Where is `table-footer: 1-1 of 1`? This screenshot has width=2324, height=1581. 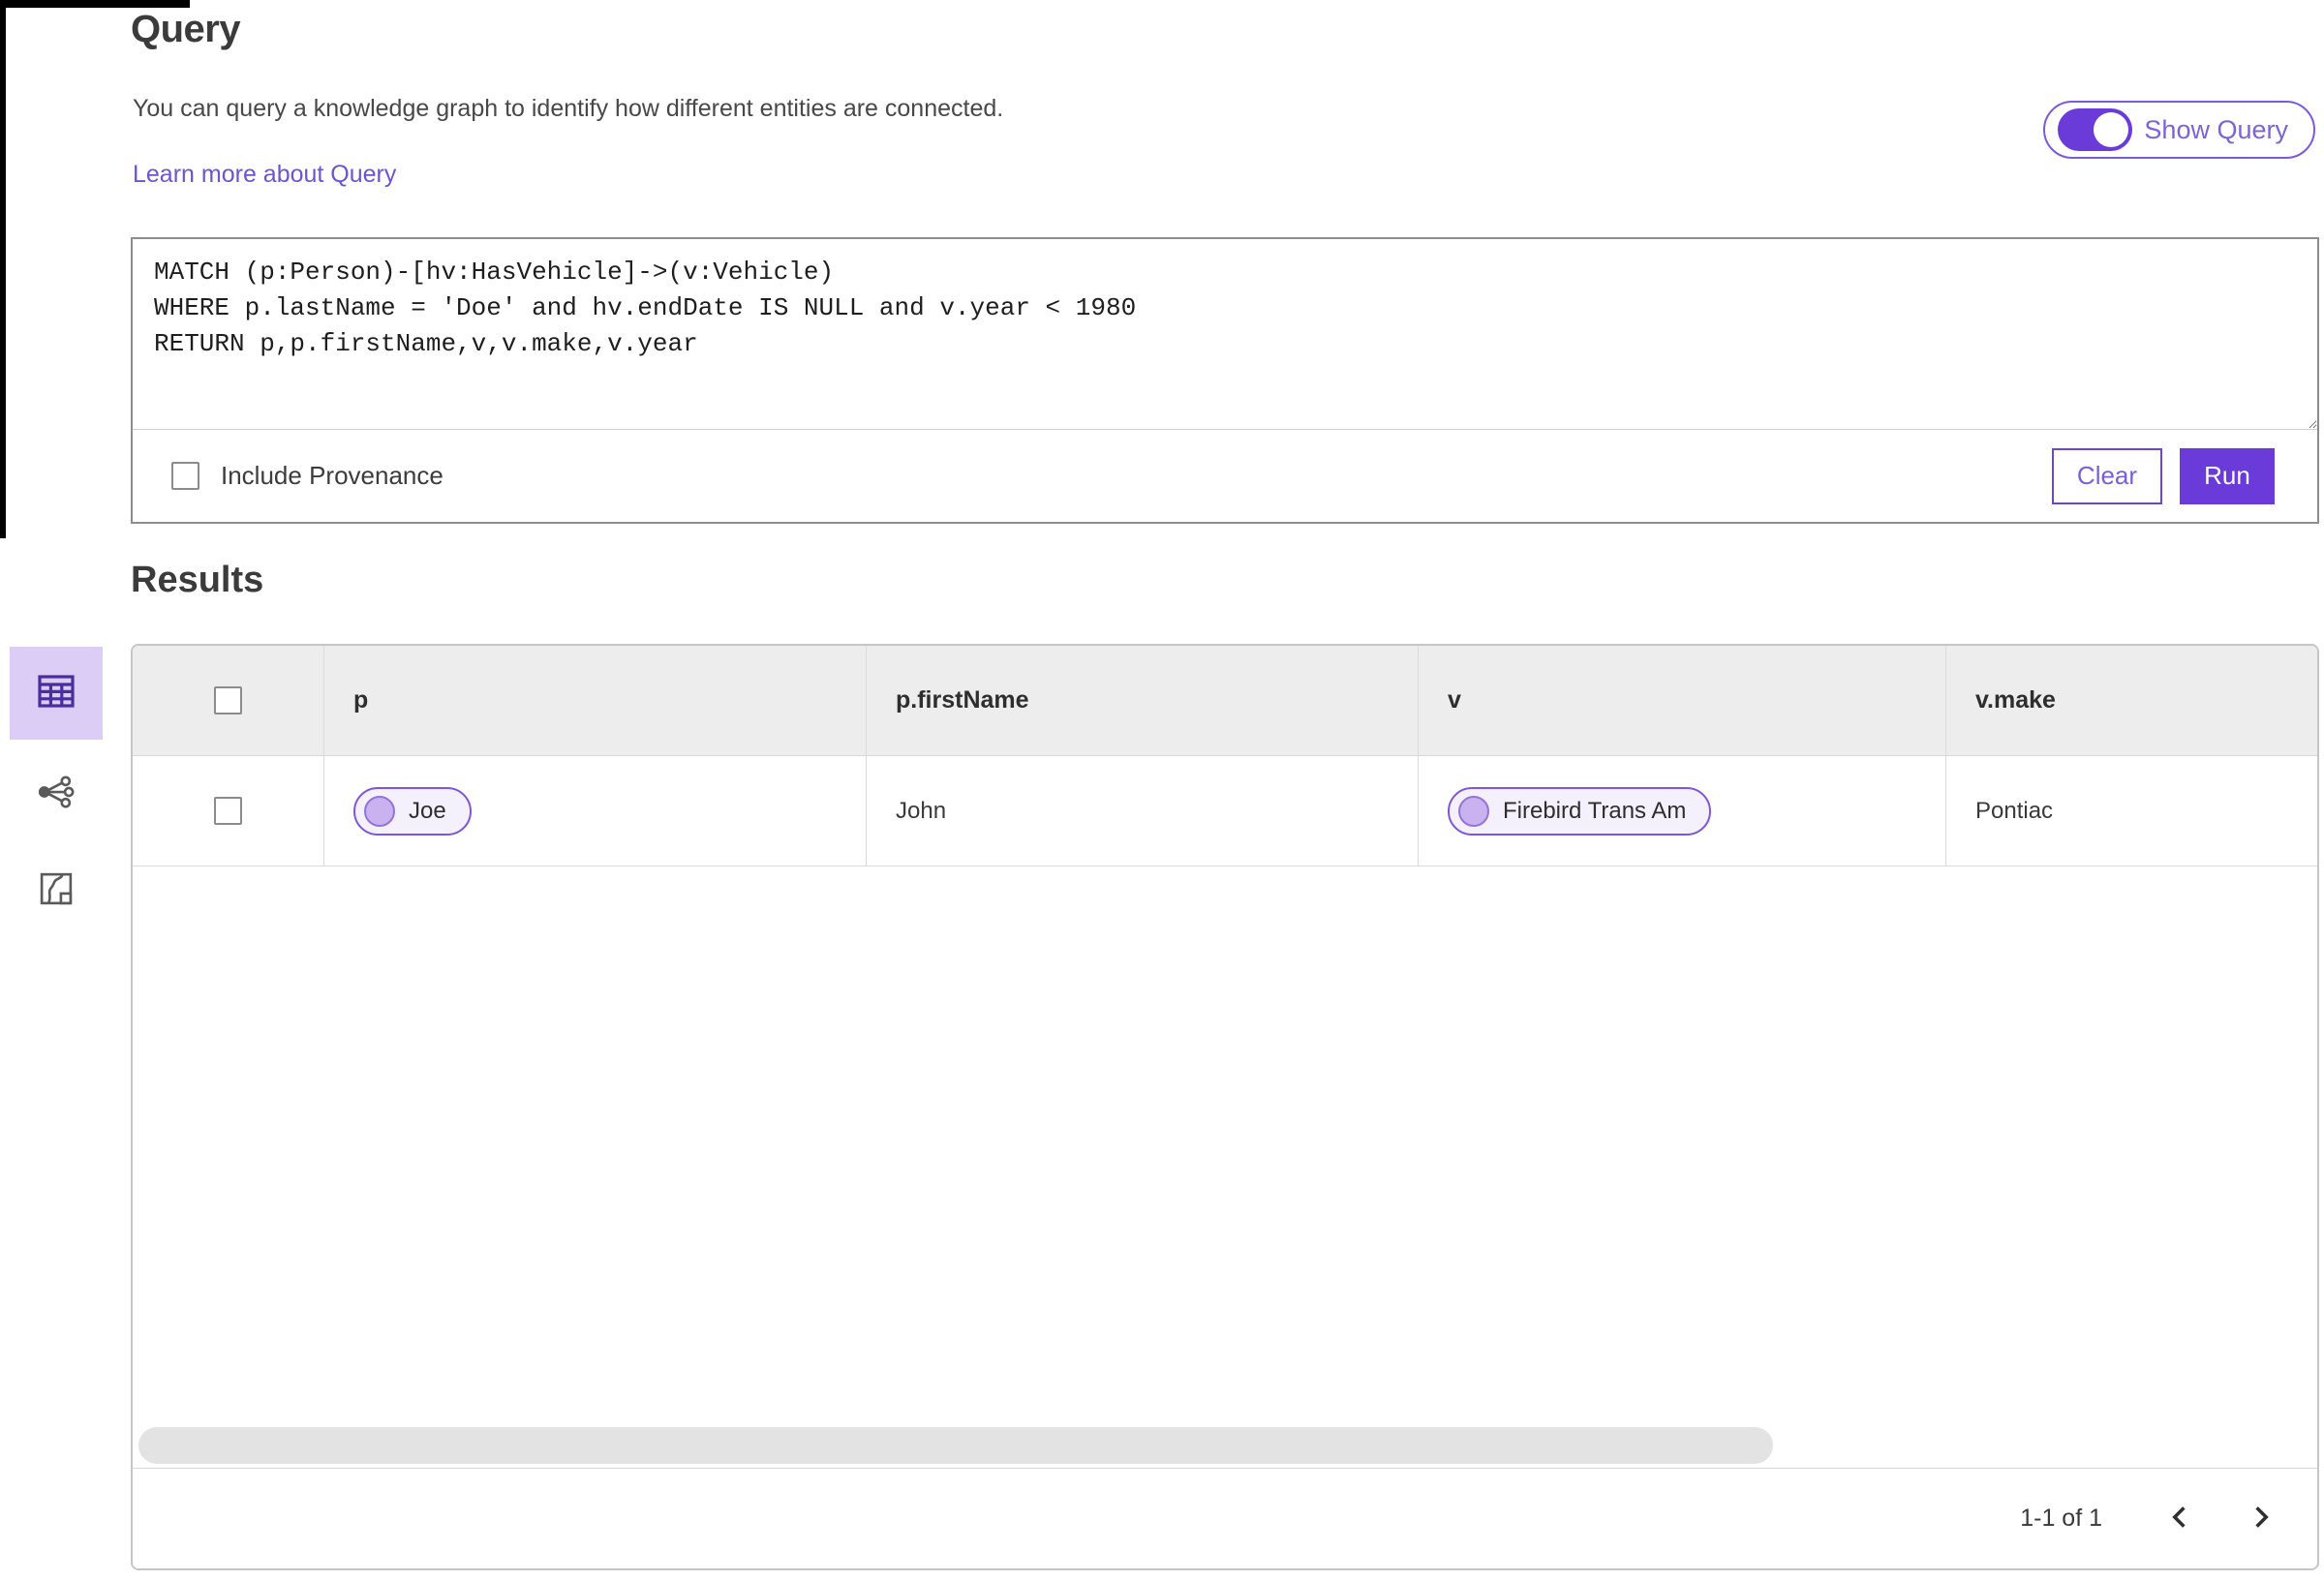 table-footer: 1-1 of 1 is located at coordinates (1225, 1518).